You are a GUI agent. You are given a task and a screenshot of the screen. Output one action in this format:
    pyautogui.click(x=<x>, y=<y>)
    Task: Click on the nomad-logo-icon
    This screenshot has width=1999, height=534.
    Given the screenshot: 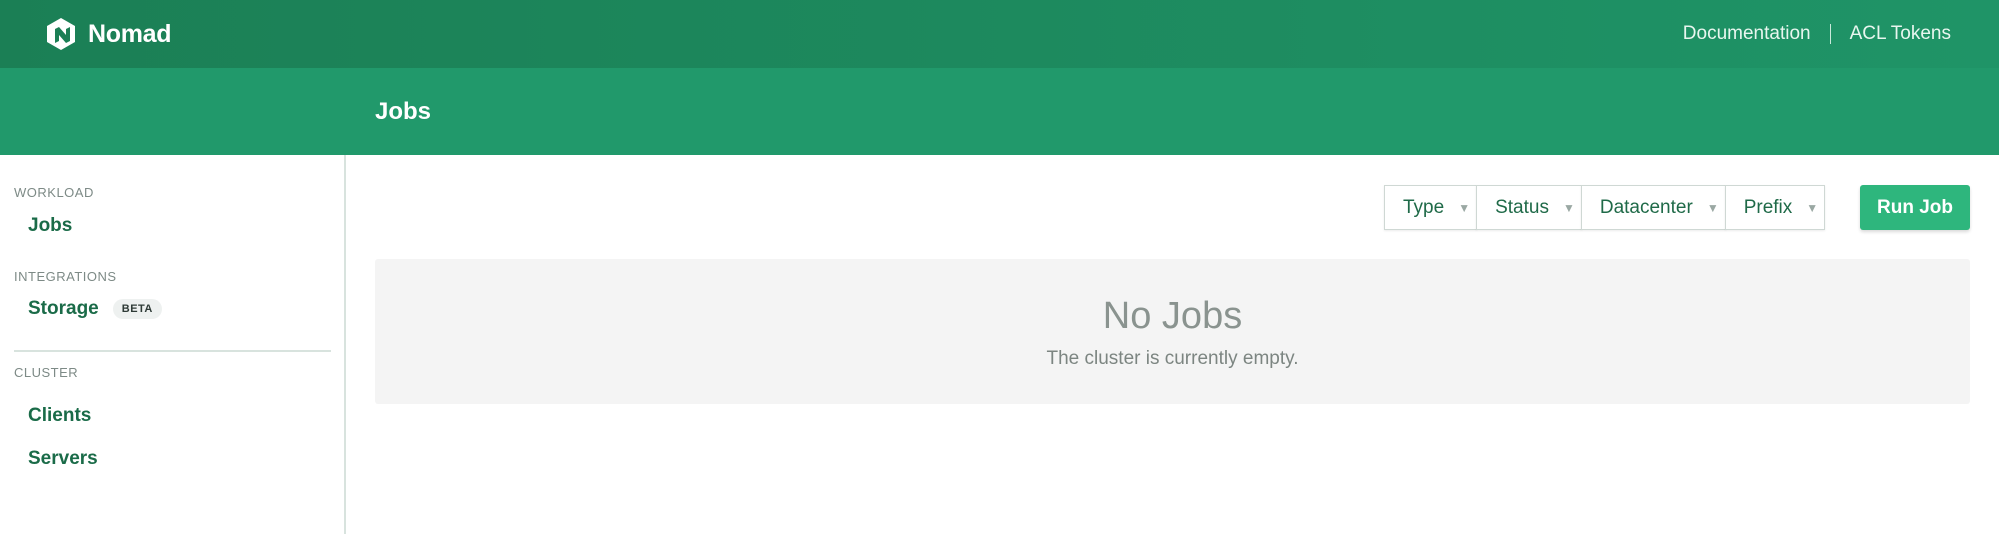 What is the action you would take?
    pyautogui.click(x=61, y=34)
    